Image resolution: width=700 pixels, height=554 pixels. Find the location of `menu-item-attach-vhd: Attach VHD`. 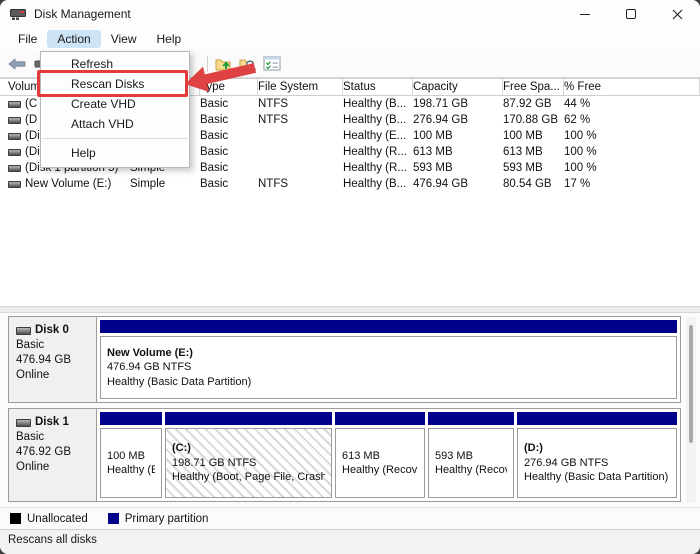

menu-item-attach-vhd: Attach VHD is located at coordinates (115, 124).